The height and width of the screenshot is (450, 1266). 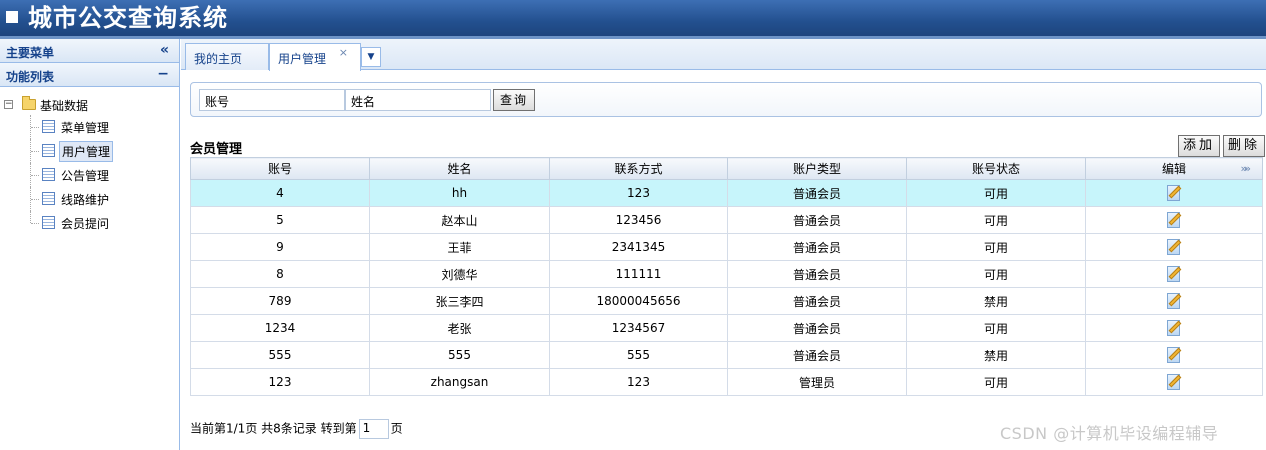 I want to click on cell-name: zhangsan, so click(x=459, y=382).